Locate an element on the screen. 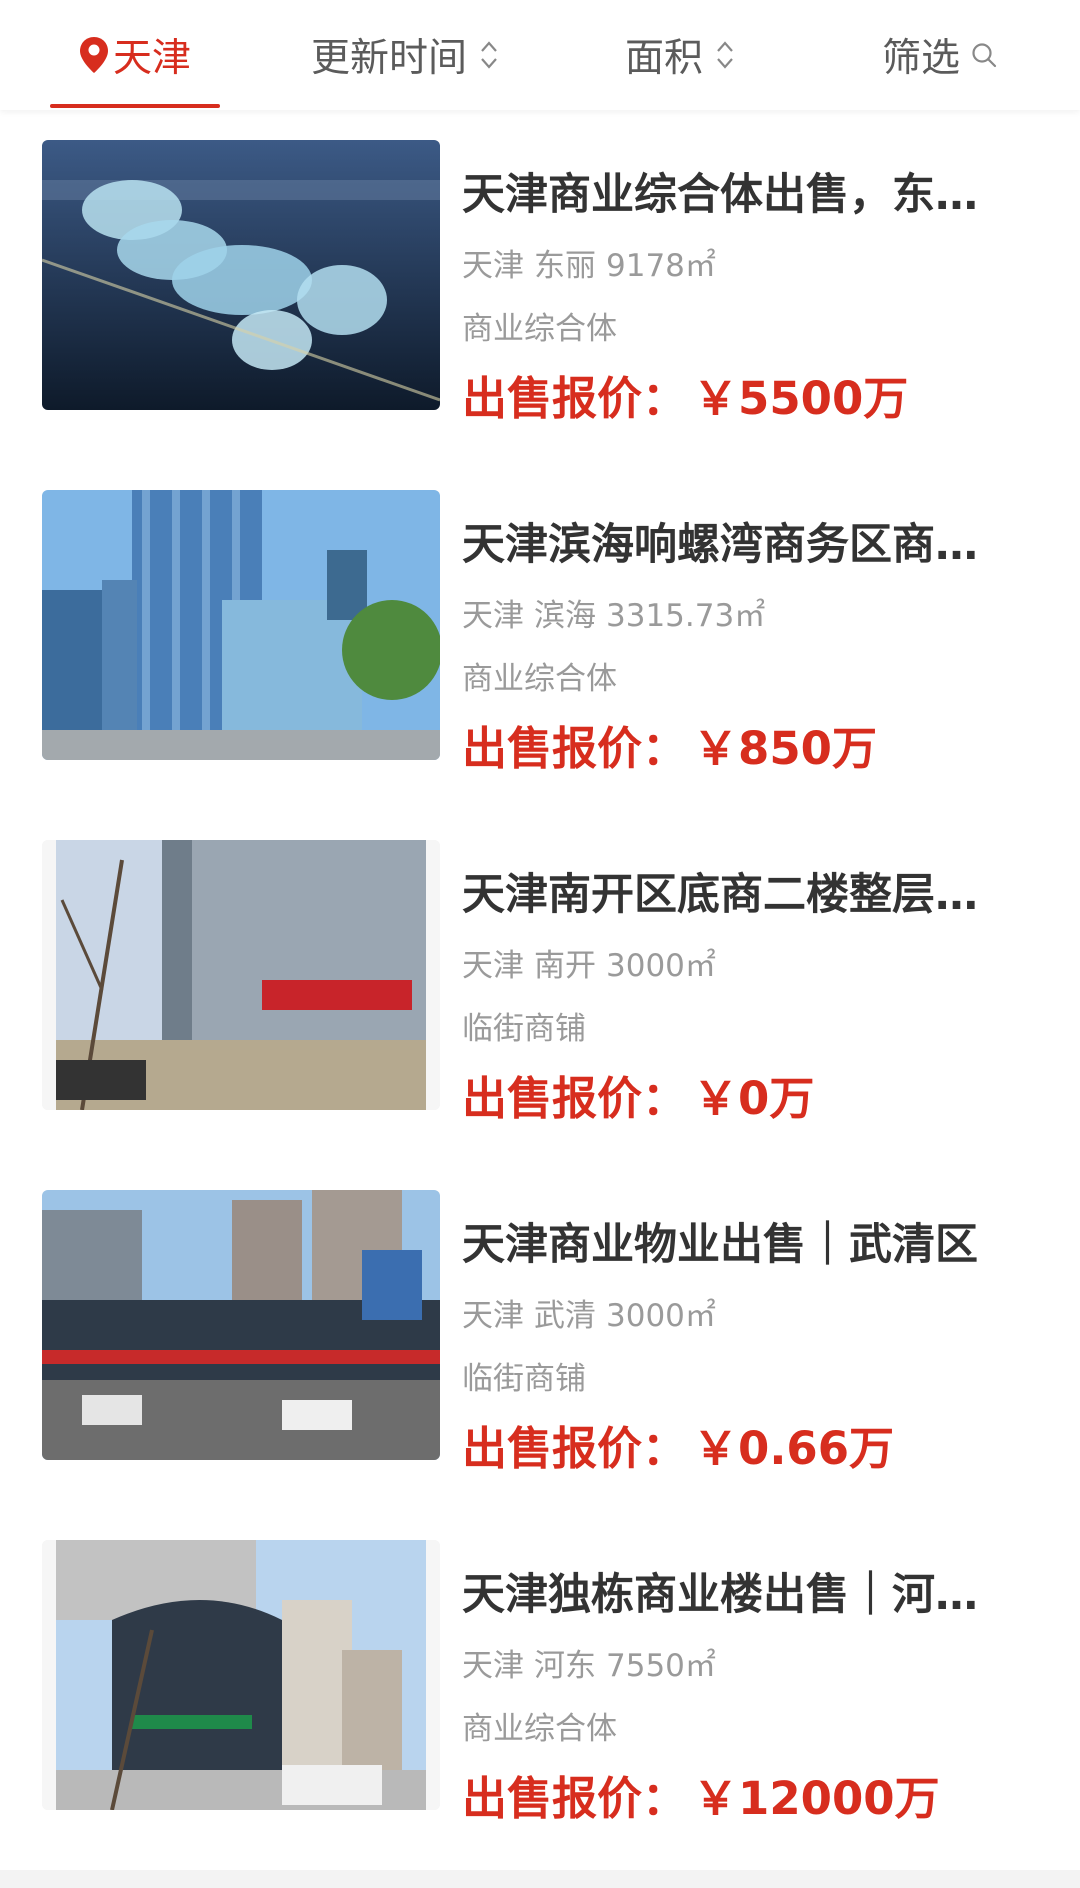 The image size is (1080, 1888). listing-district: 河东 is located at coordinates (565, 1666).